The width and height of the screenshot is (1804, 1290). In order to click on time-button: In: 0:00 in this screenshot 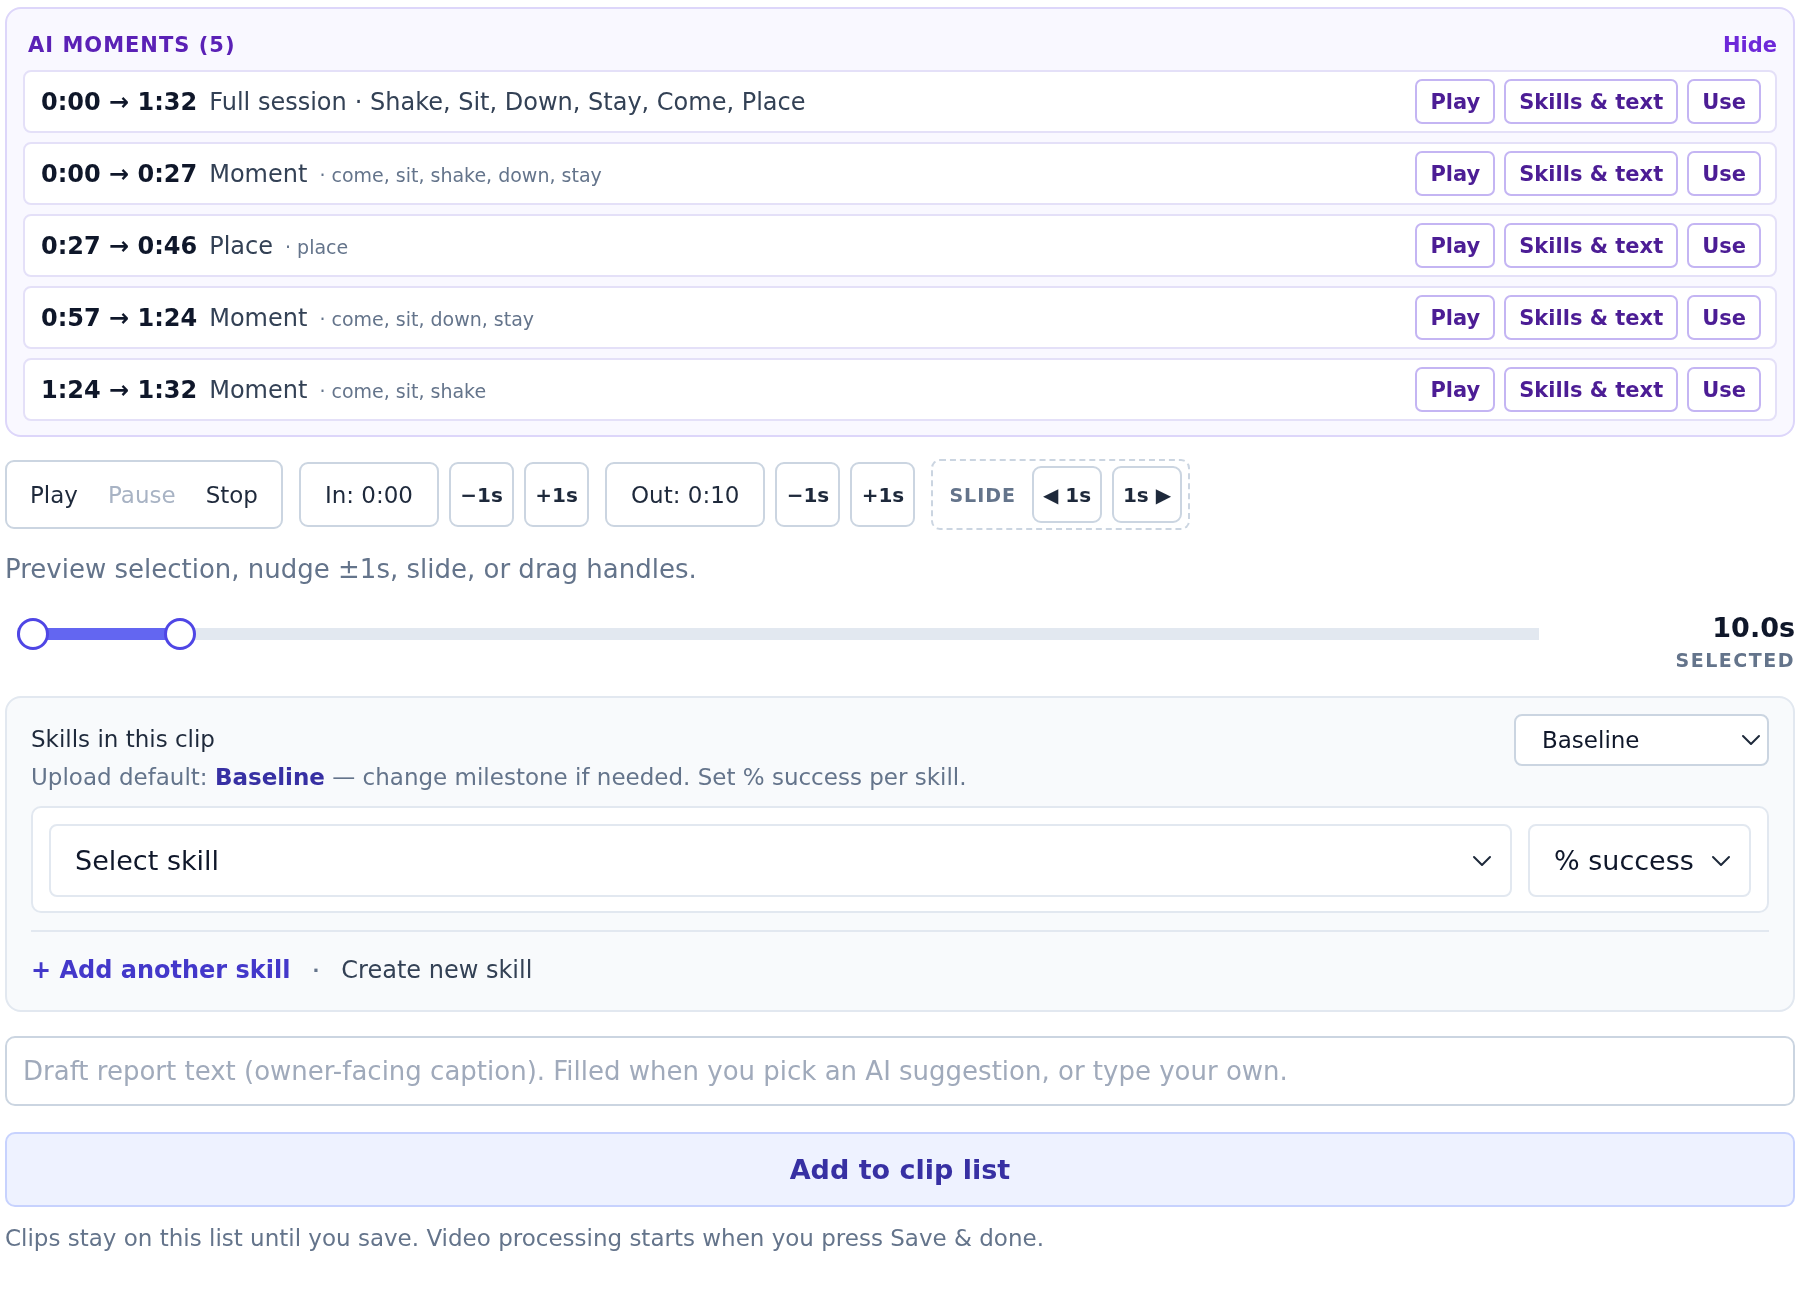, I will do `click(368, 494)`.